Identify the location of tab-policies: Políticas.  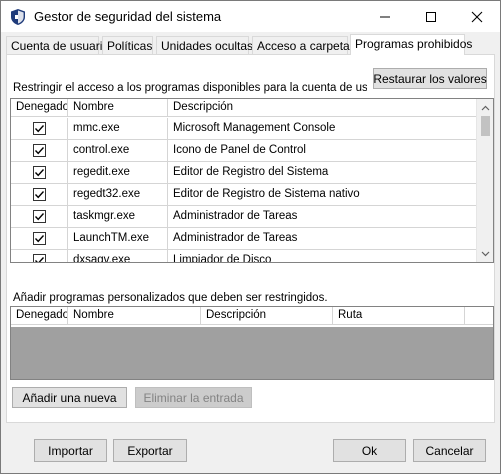
(127, 45).